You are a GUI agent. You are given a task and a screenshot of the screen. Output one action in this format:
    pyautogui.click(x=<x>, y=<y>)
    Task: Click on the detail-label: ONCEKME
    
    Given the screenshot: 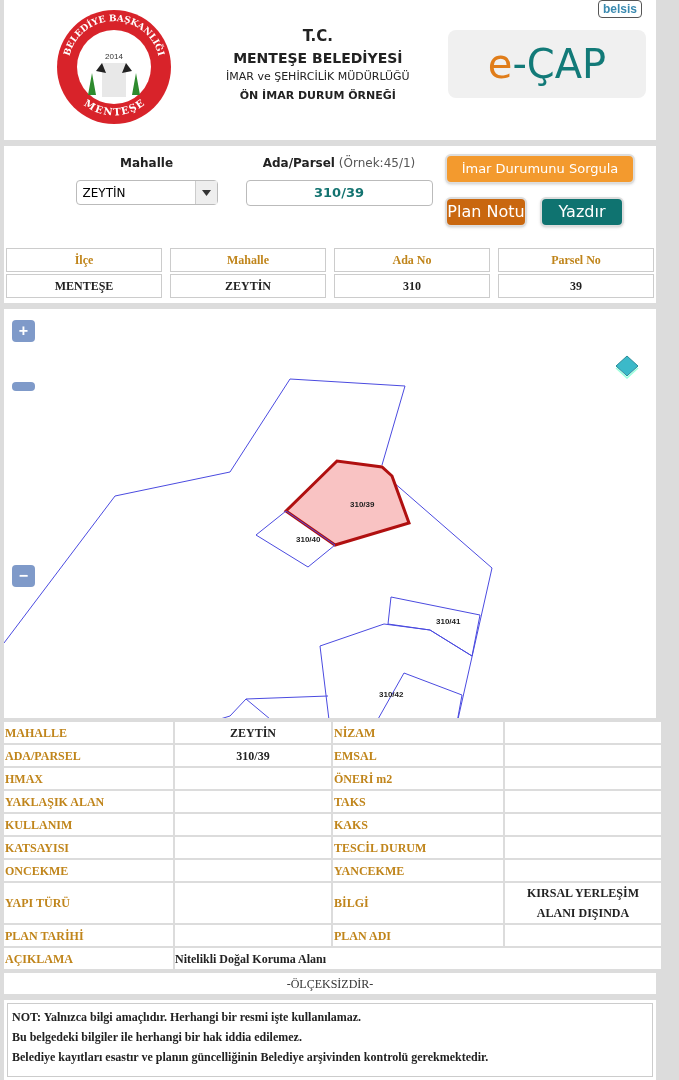 What is the action you would take?
    pyautogui.click(x=88, y=871)
    